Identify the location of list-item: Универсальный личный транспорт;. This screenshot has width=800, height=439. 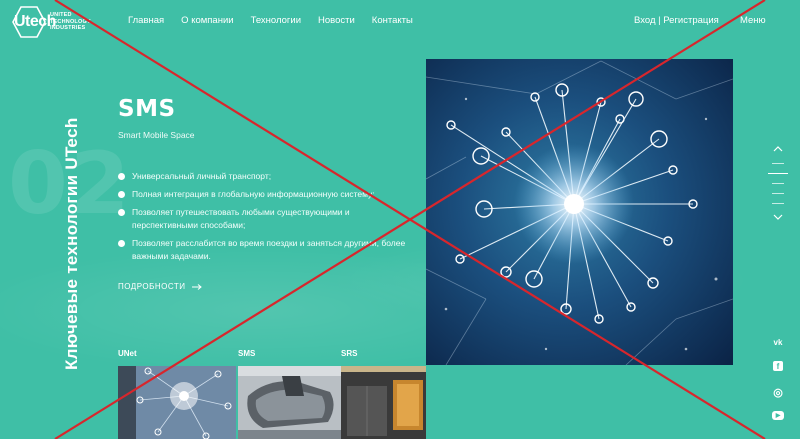
(268, 176).